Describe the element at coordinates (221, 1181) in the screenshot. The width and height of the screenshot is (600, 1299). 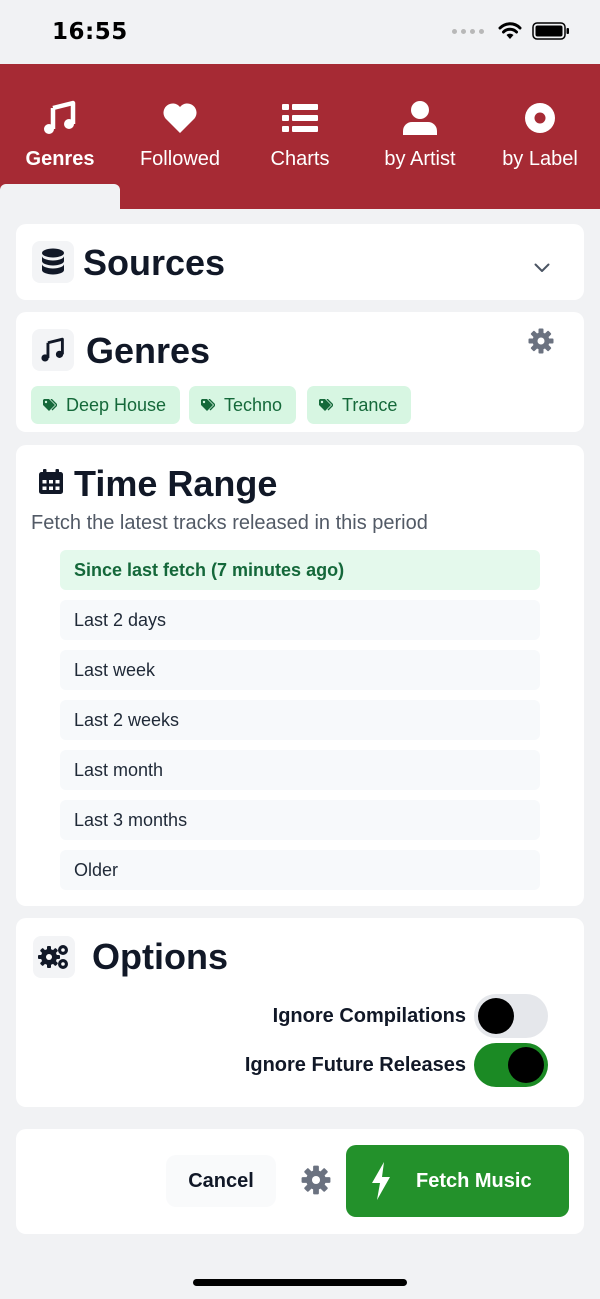
I see `cancel-button: Cancel` at that location.